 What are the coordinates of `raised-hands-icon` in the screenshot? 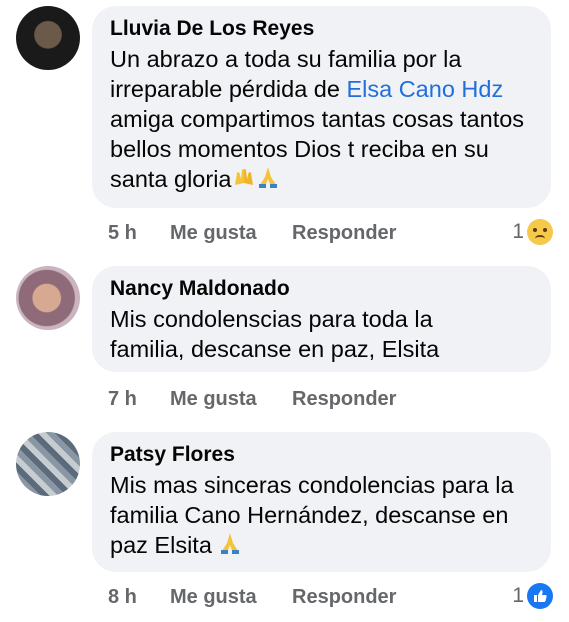 It's located at (244, 180).